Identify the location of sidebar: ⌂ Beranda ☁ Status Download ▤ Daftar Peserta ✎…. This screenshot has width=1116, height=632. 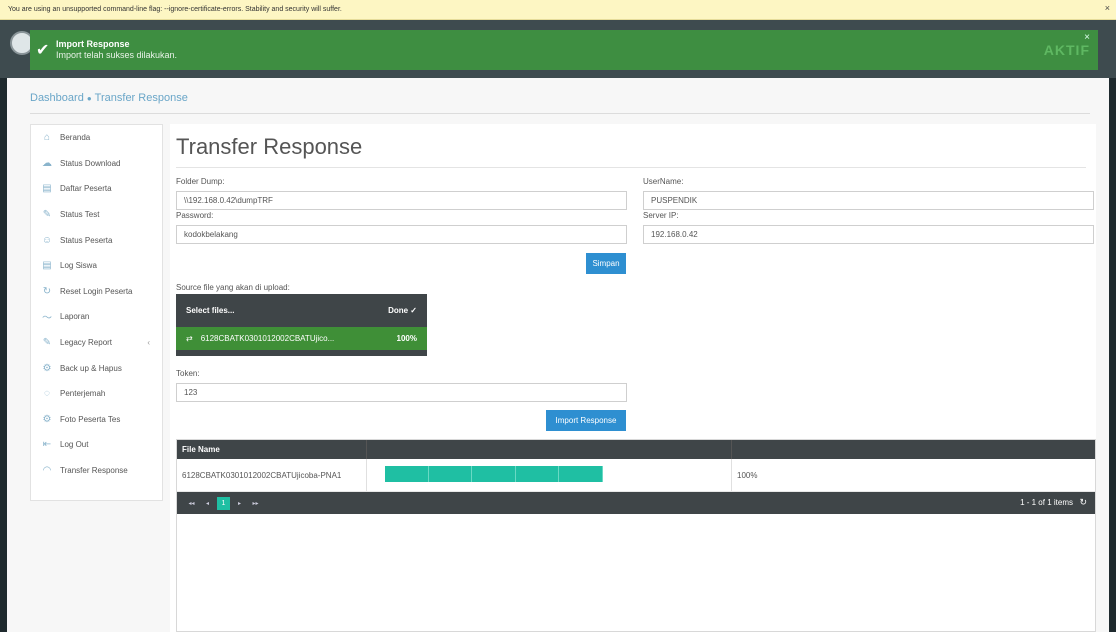
(96, 312).